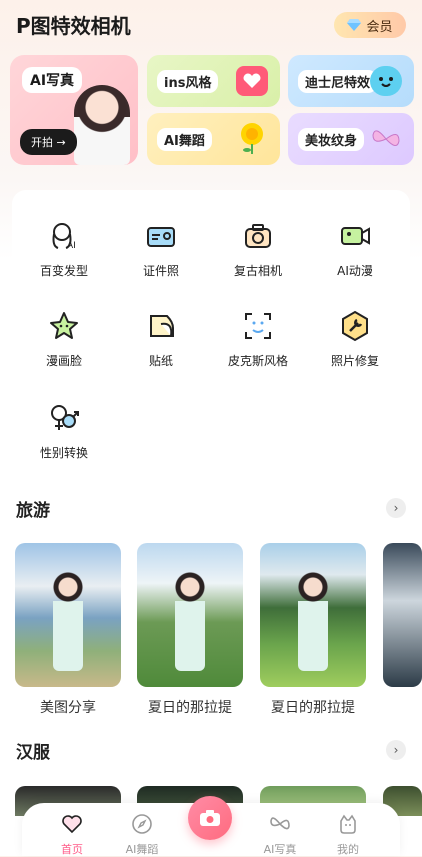  I want to click on camera-fab, so click(210, 818).